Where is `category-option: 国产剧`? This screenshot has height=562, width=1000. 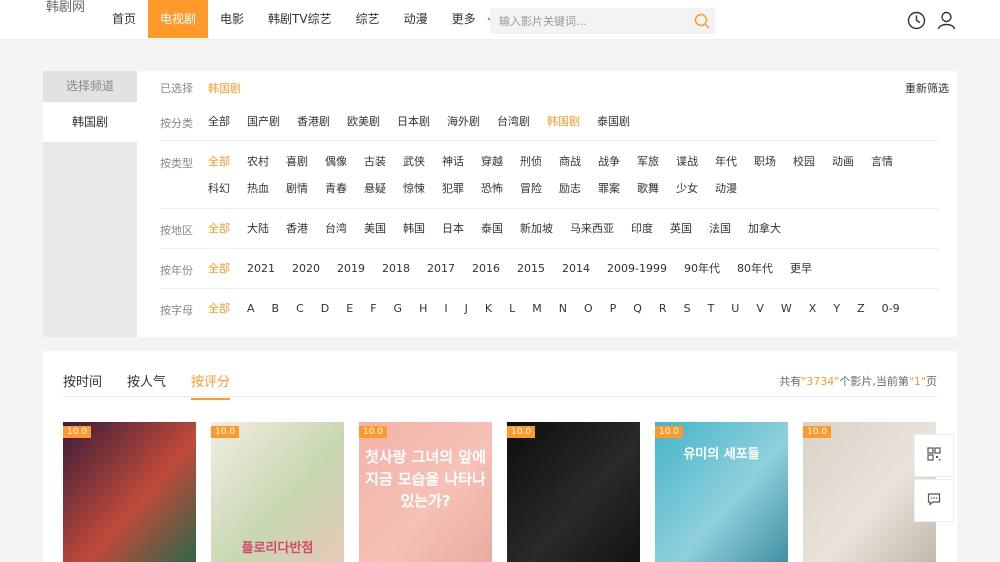
category-option: 国产剧 is located at coordinates (263, 128).